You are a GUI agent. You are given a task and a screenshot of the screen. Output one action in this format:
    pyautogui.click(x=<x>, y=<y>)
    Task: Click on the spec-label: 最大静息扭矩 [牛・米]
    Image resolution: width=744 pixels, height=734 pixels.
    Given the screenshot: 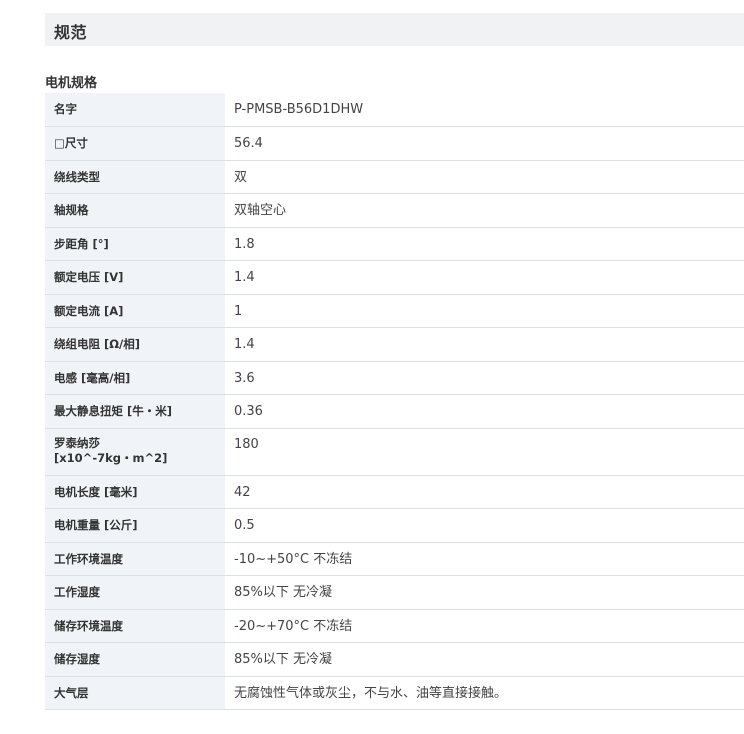 What is the action you would take?
    pyautogui.click(x=135, y=411)
    